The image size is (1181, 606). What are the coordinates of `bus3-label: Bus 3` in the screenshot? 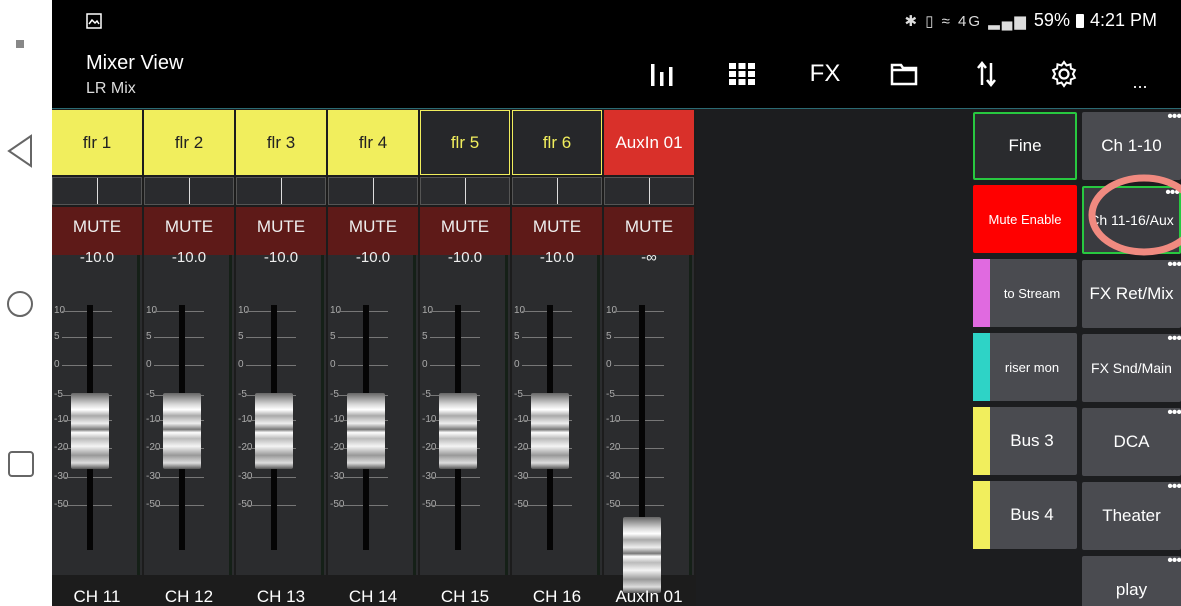 It's located at (1032, 440).